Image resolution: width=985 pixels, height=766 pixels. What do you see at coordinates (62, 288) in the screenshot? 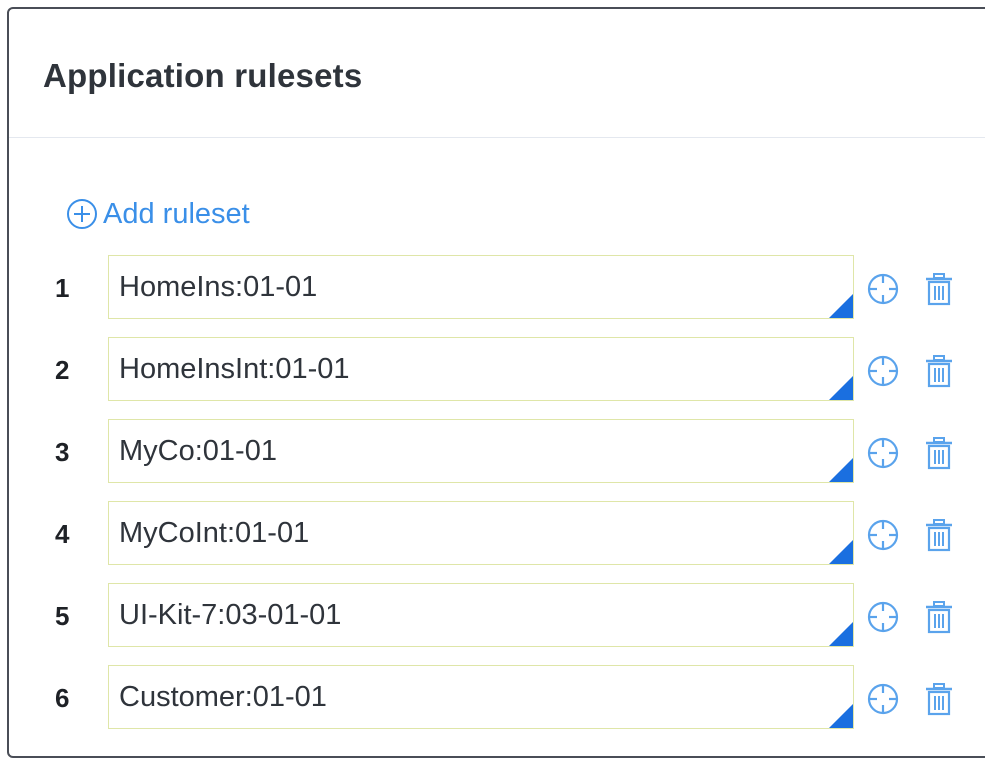
I see `row-index: 1` at bounding box center [62, 288].